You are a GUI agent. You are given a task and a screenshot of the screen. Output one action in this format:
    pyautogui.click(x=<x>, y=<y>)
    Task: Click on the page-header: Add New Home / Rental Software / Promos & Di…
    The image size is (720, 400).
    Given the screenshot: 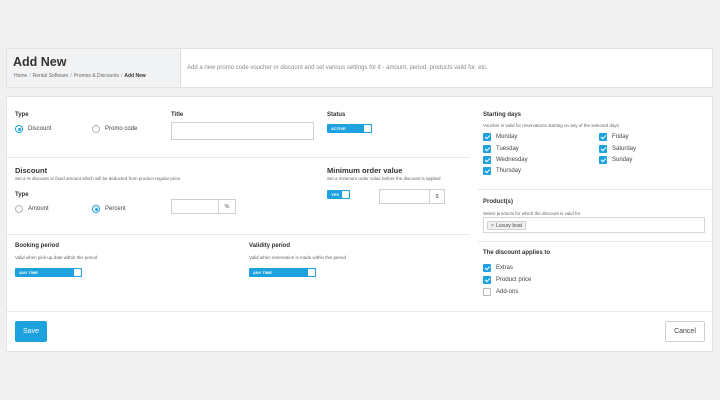 What is the action you would take?
    pyautogui.click(x=359, y=68)
    